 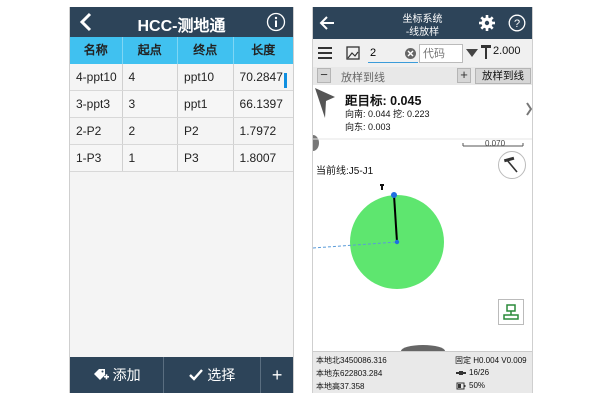 What do you see at coordinates (491, 360) in the screenshot?
I see `fix-status: 固定 H0.004 V0.009` at bounding box center [491, 360].